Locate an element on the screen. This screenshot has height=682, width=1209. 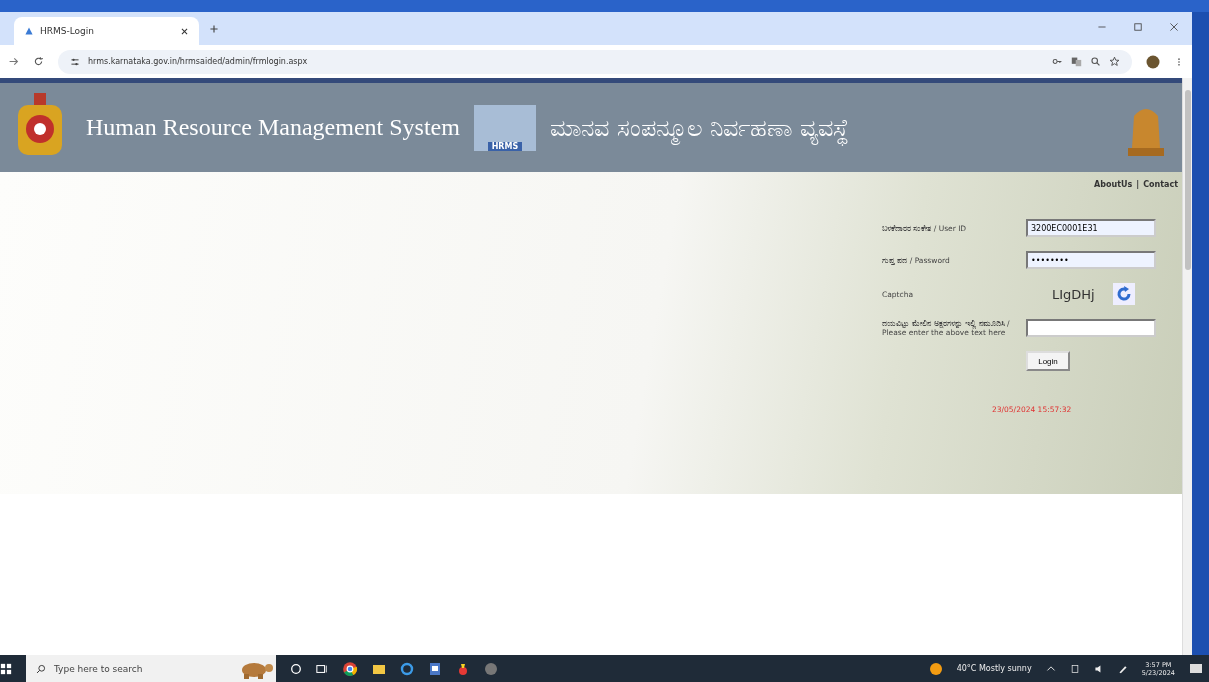
user-id-field: 3200EC0001E31 is located at coordinates (1091, 228).